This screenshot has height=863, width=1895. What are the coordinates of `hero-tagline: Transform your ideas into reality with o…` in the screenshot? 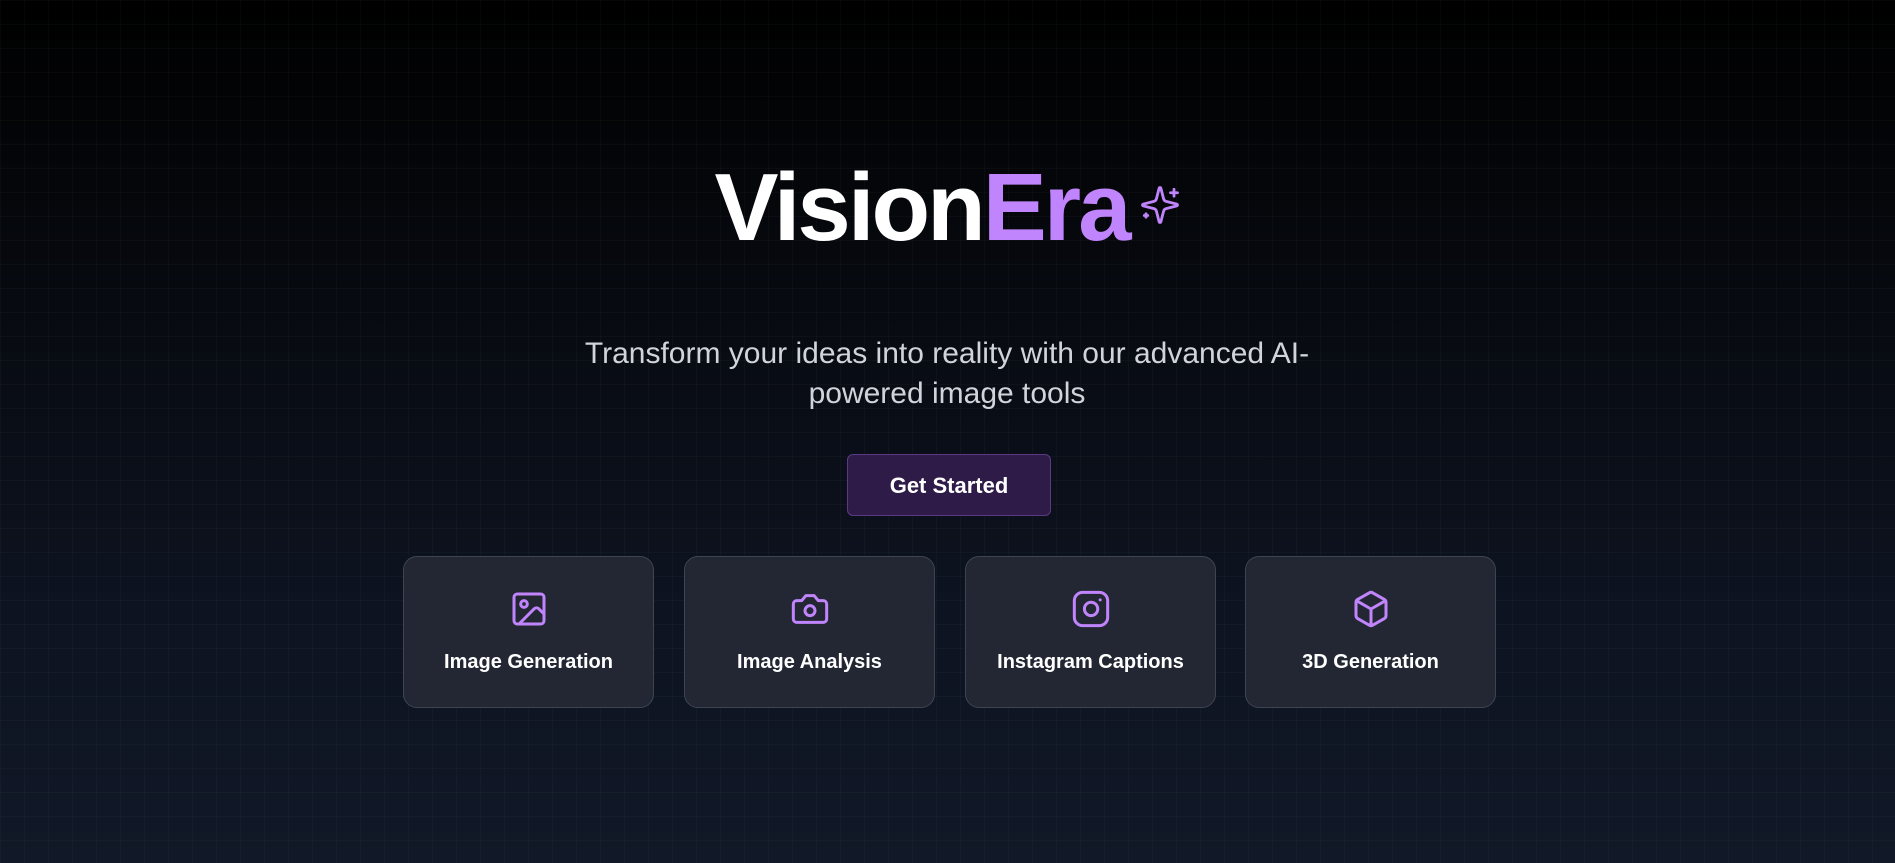 It's located at (947, 373).